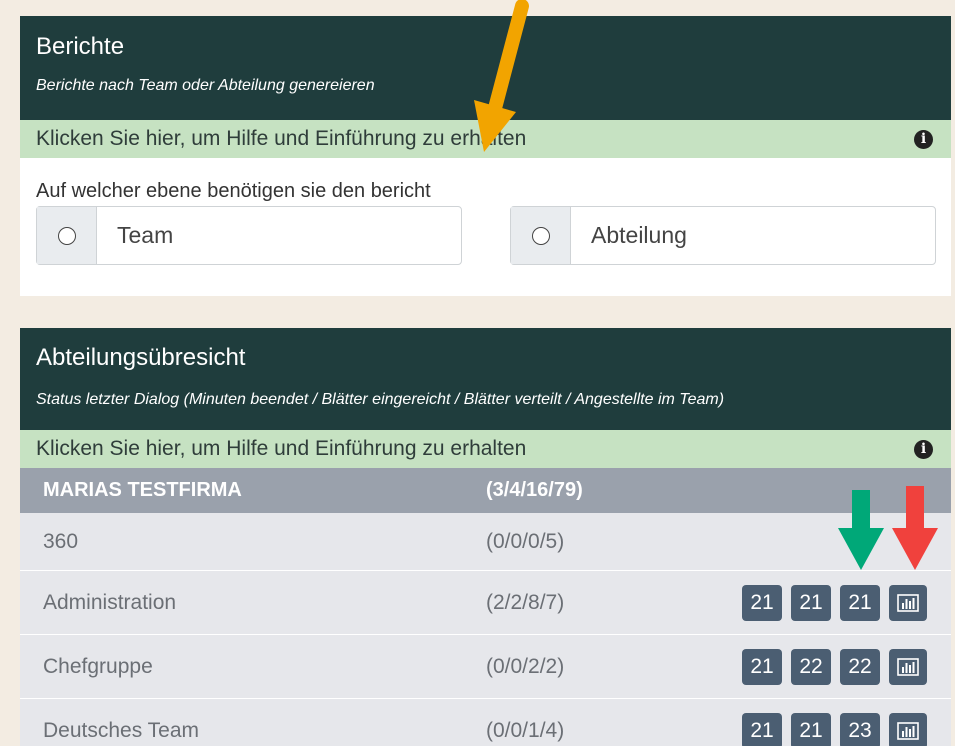  I want to click on department-status: (0/0/2/2), so click(525, 666).